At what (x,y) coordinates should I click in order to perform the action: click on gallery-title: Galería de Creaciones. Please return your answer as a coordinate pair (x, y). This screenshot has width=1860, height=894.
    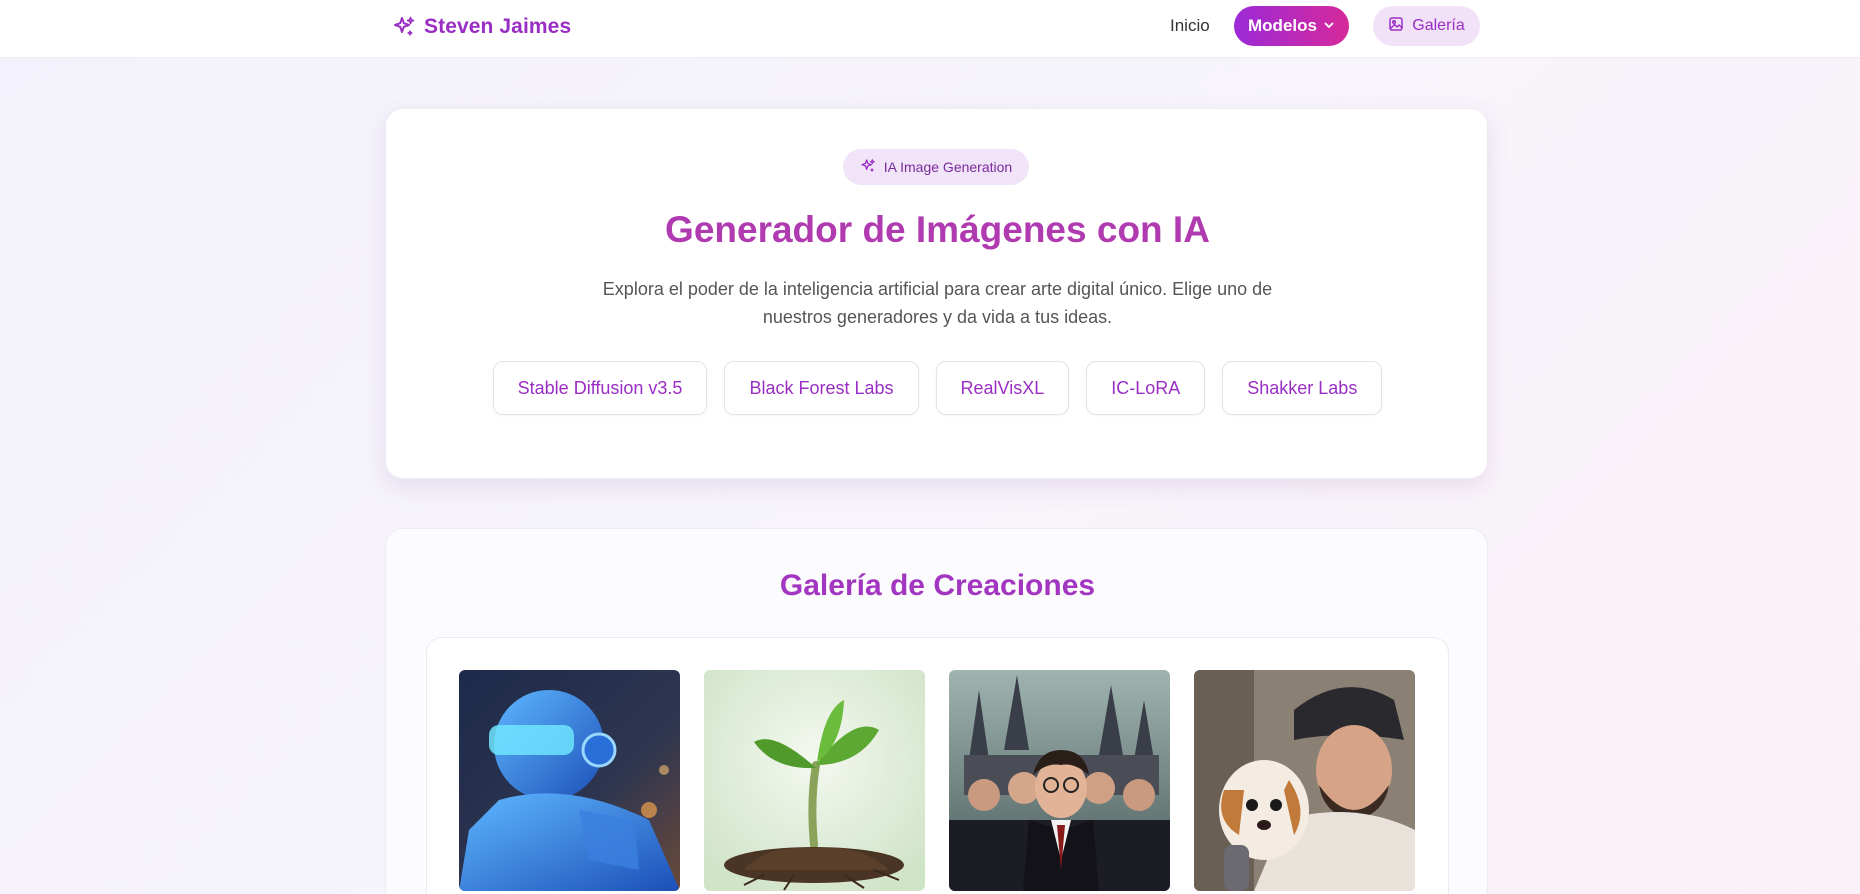
    Looking at the image, I should click on (937, 585).